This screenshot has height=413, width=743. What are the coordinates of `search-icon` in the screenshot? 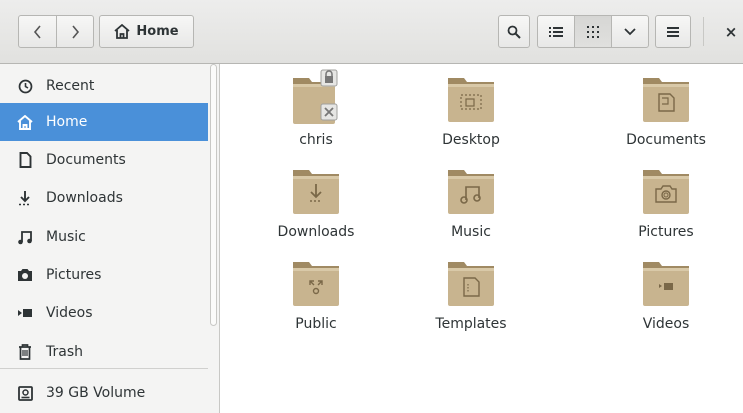 It's located at (514, 32).